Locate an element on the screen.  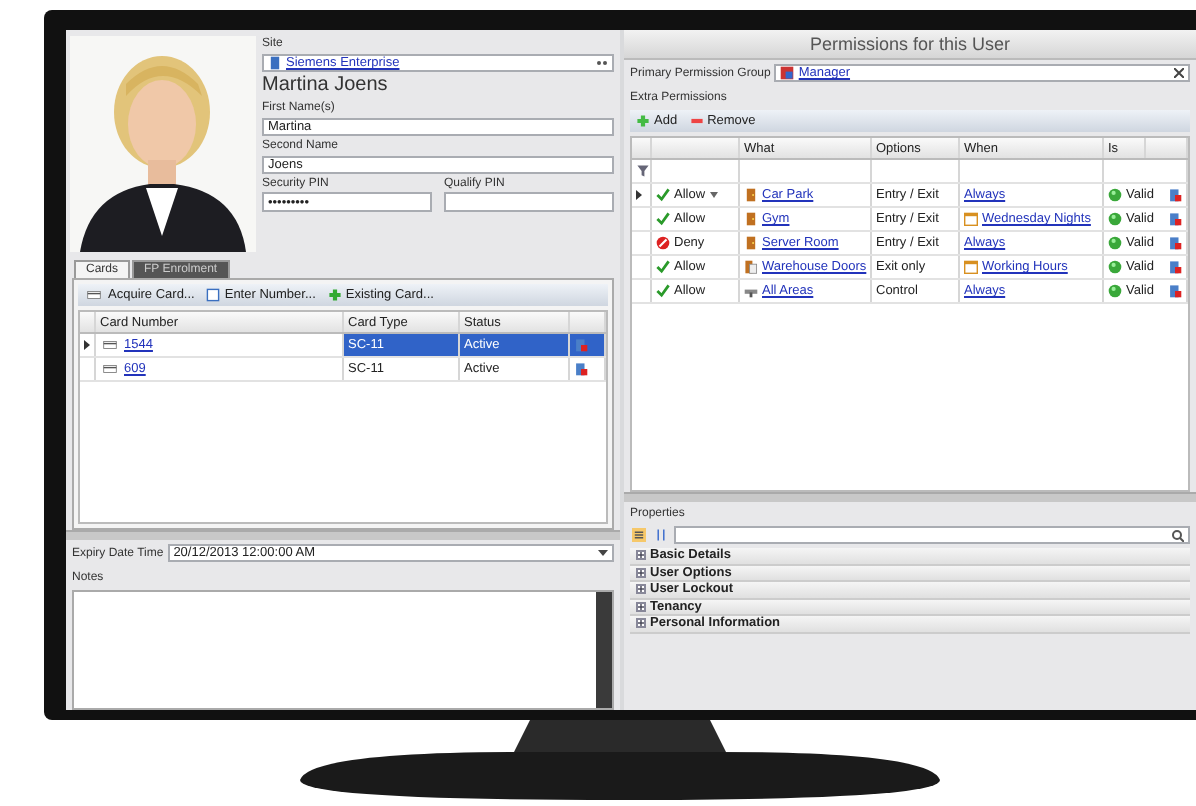
person-name: Martina Joens is located at coordinates (326, 86).